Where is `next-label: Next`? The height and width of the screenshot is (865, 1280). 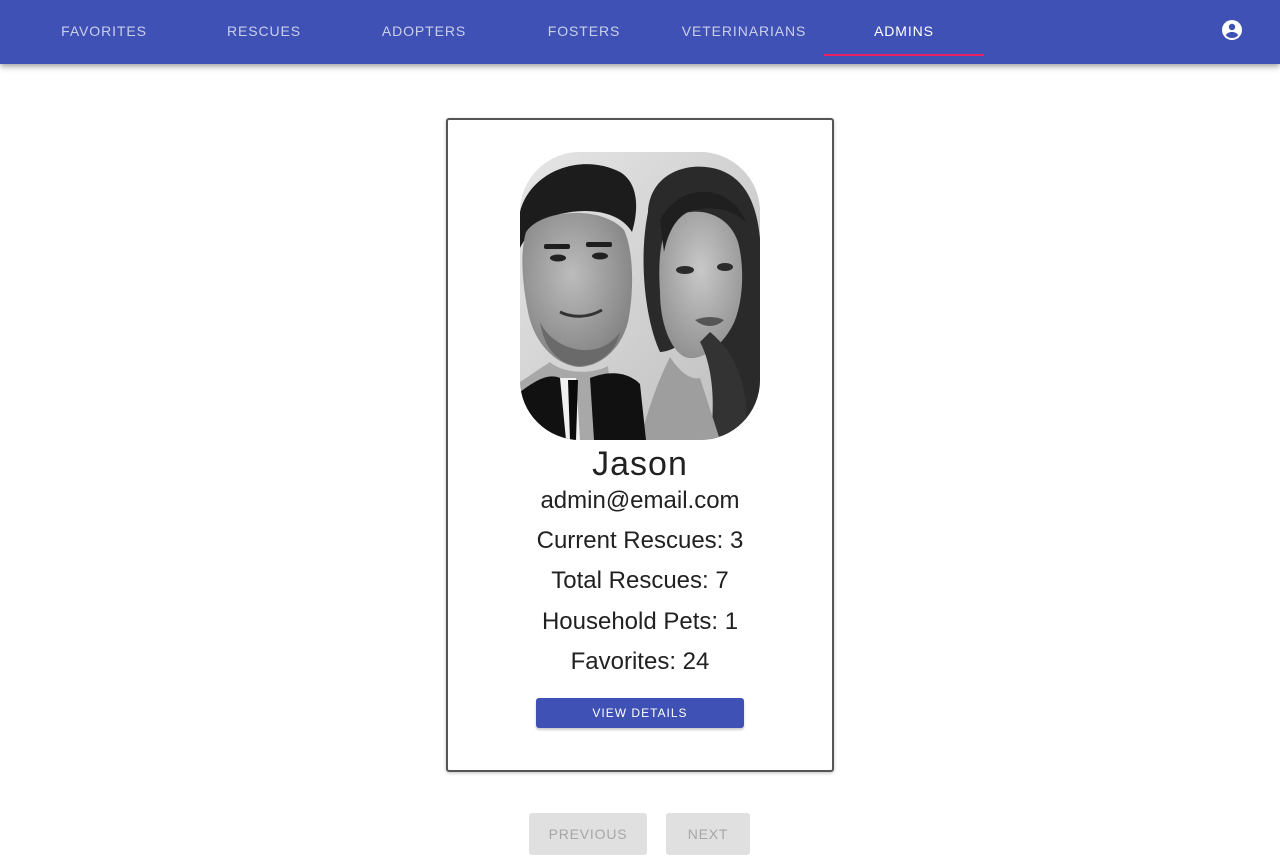 next-label: Next is located at coordinates (708, 834).